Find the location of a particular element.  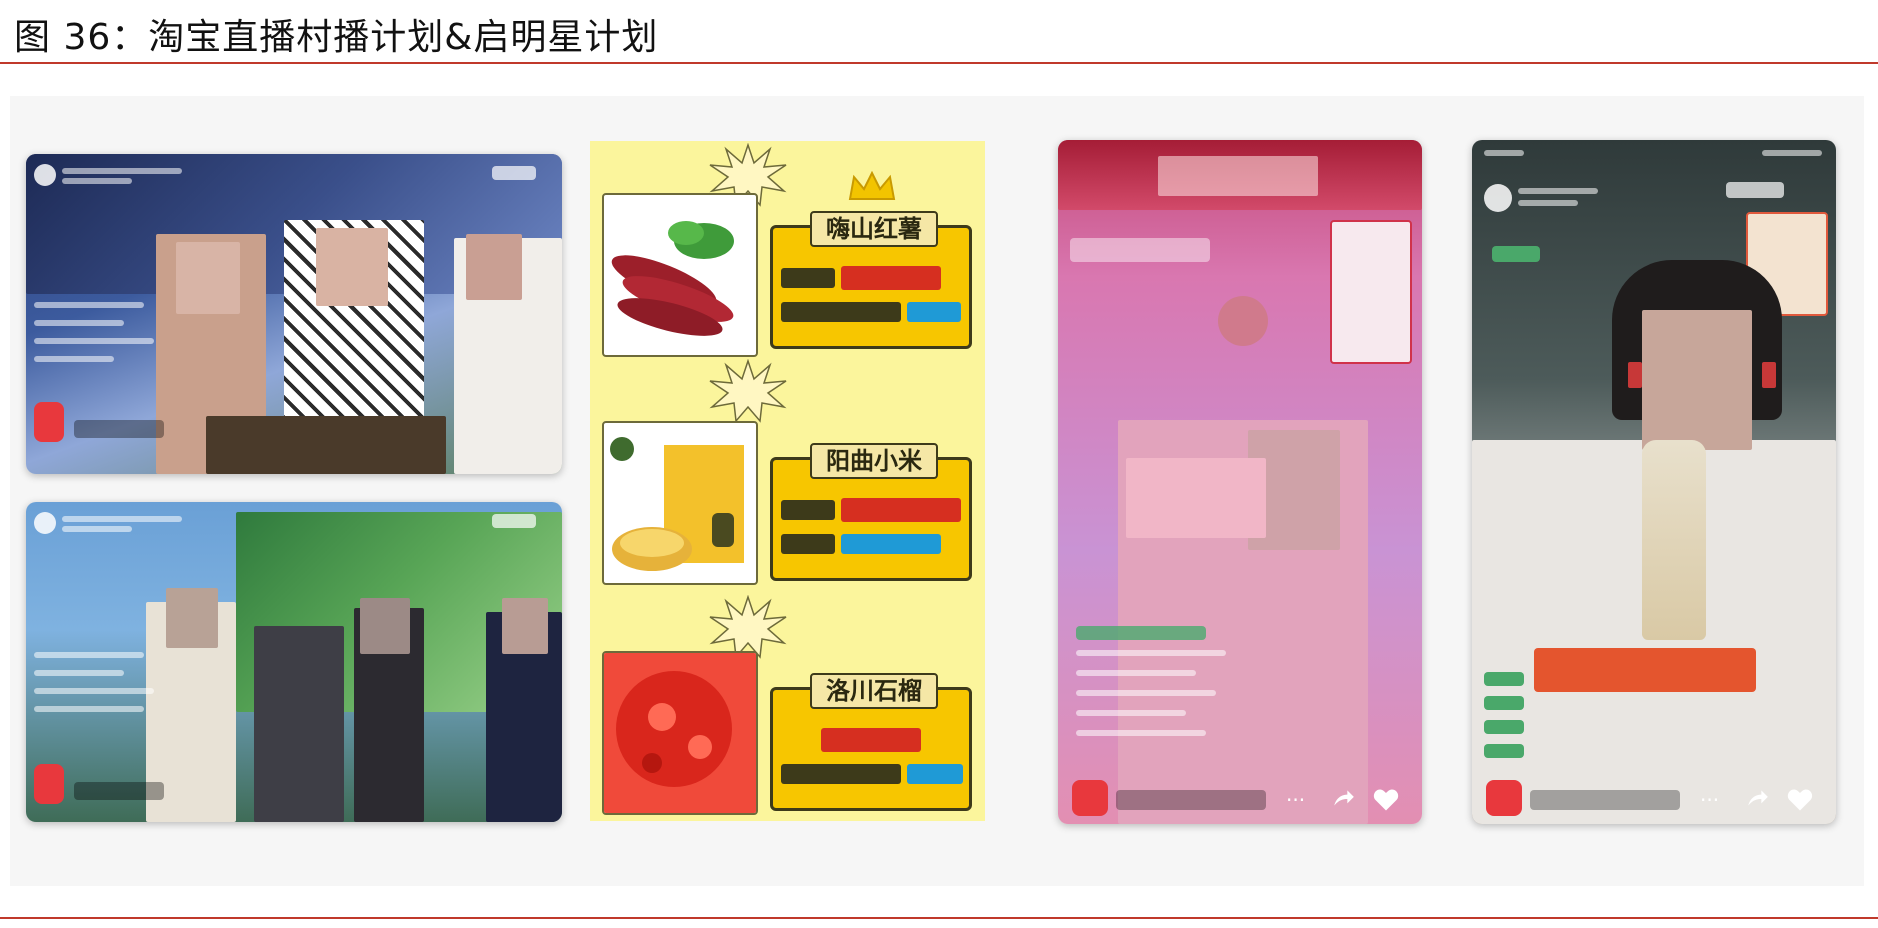

product-bottle is located at coordinates (1674, 540).